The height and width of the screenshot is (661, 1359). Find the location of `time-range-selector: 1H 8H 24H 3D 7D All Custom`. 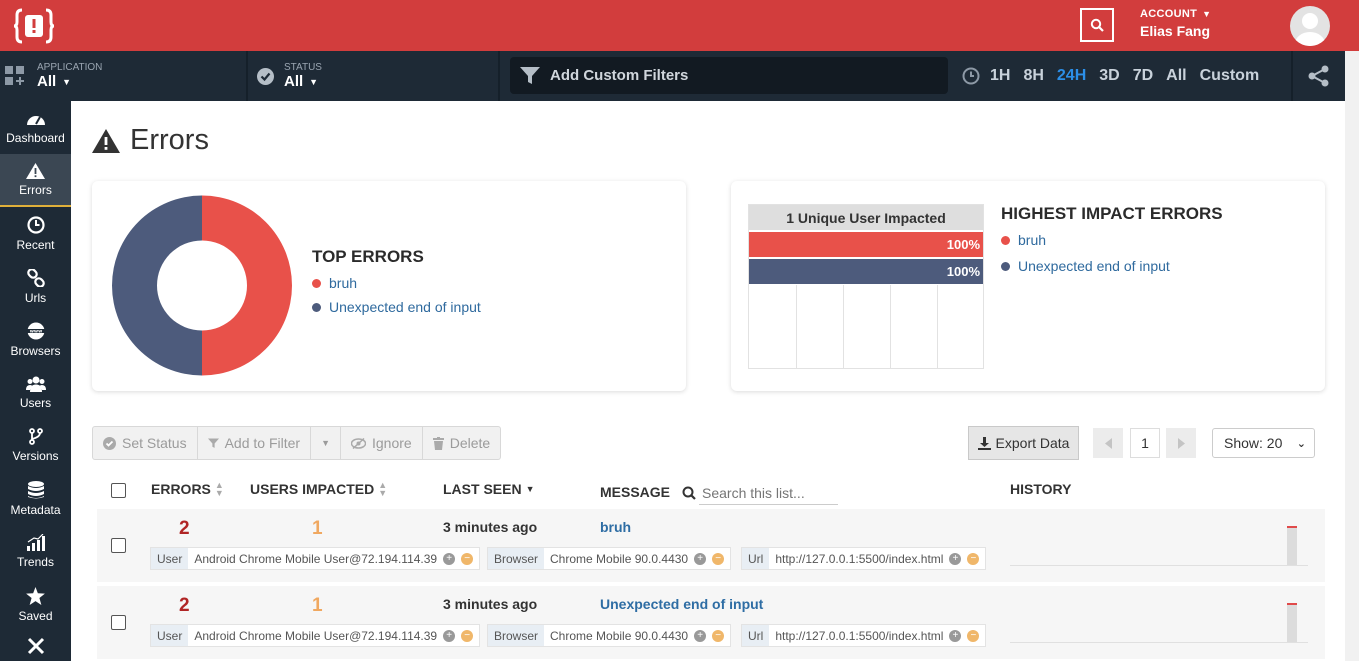

time-range-selector: 1H 8H 24H 3D 7D All Custom is located at coordinates (1117, 76).